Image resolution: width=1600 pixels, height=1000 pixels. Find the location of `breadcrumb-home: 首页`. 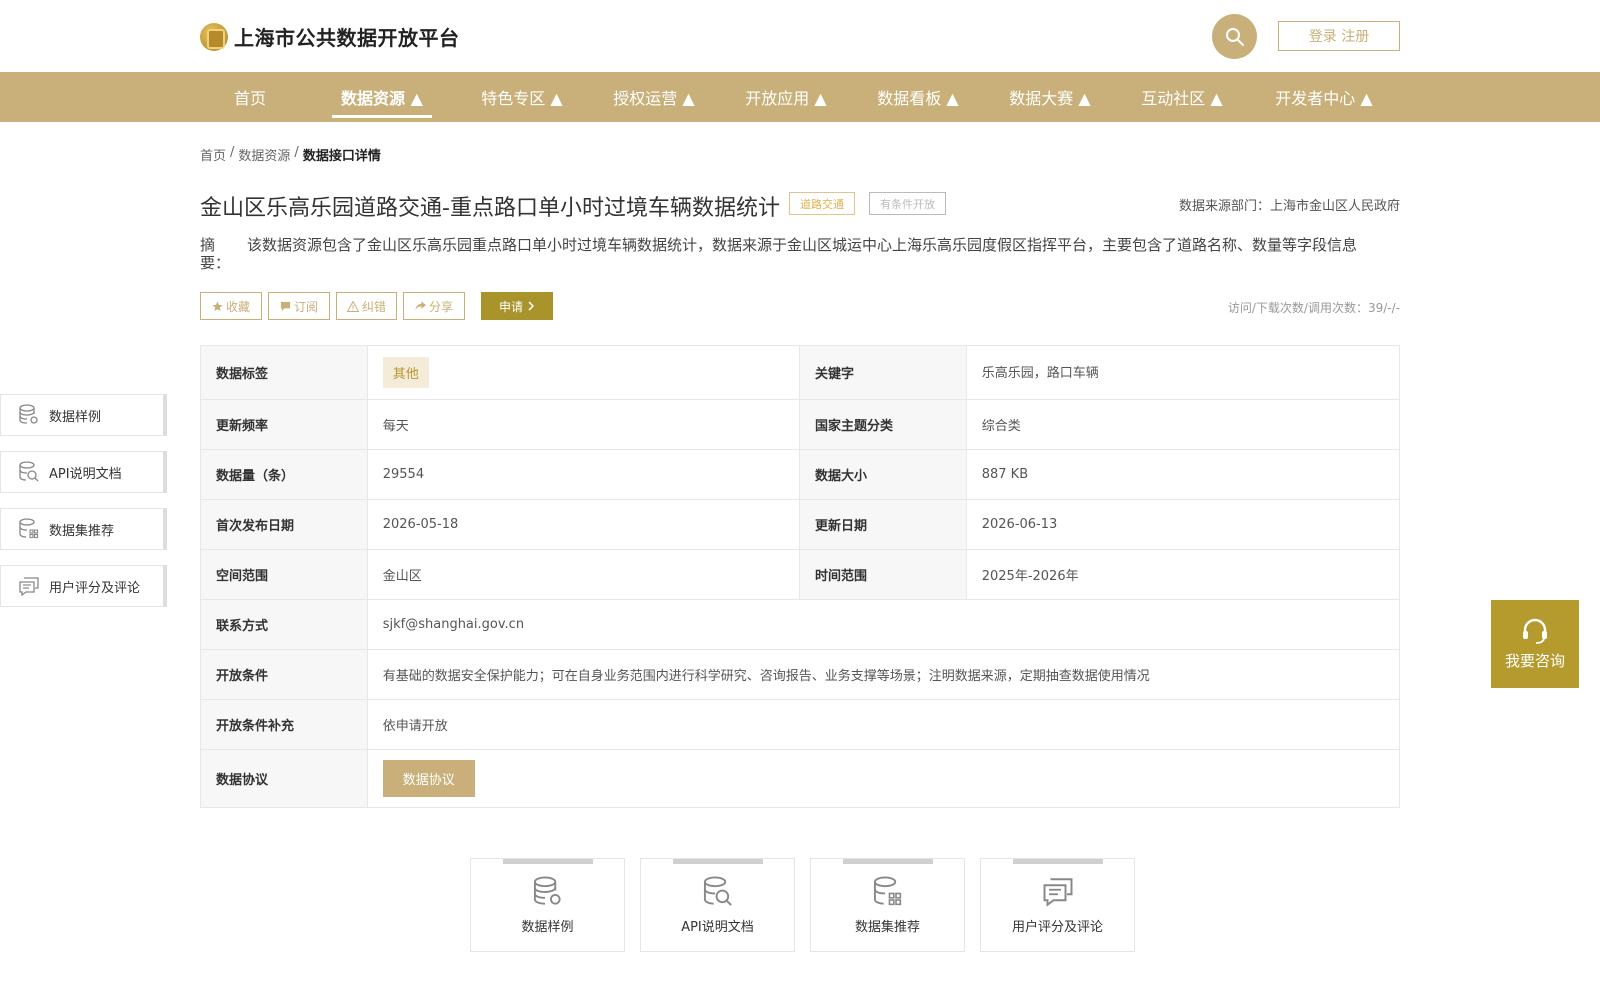

breadcrumb-home: 首页 is located at coordinates (213, 154).